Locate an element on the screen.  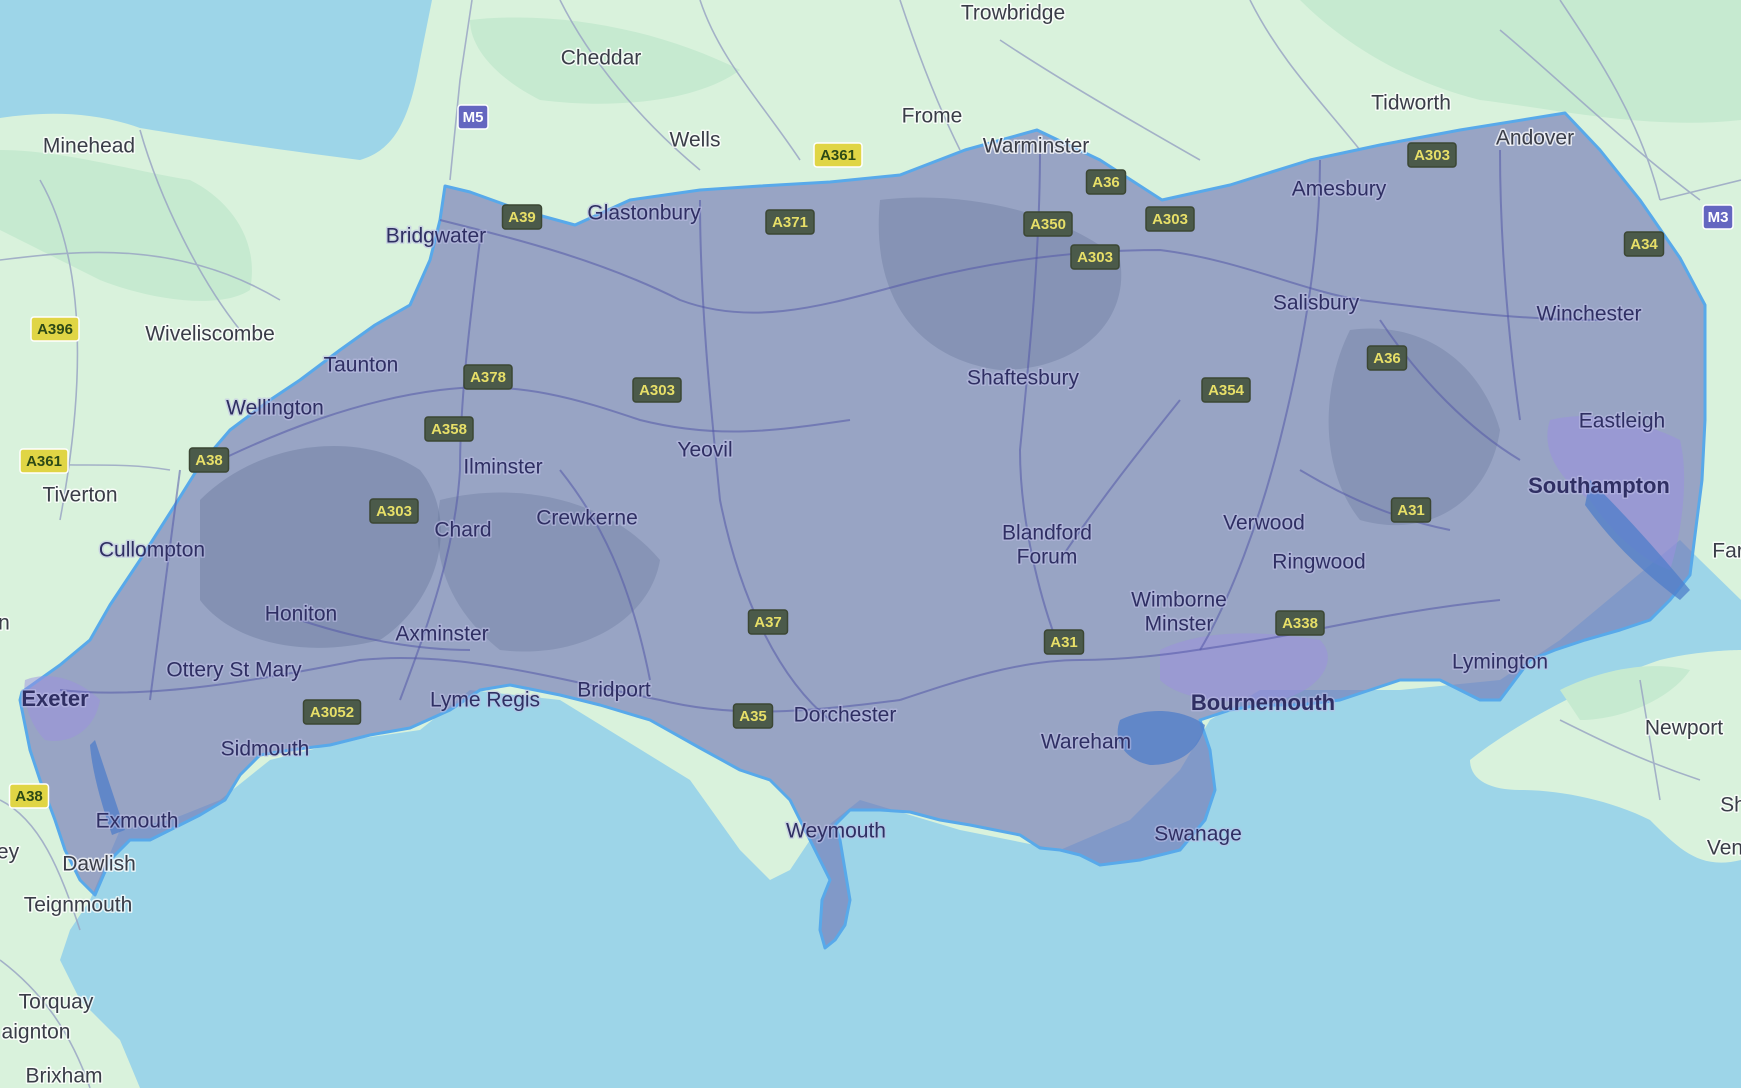
place-label-eastleigh: Eastleigh is located at coordinates (1621, 421).